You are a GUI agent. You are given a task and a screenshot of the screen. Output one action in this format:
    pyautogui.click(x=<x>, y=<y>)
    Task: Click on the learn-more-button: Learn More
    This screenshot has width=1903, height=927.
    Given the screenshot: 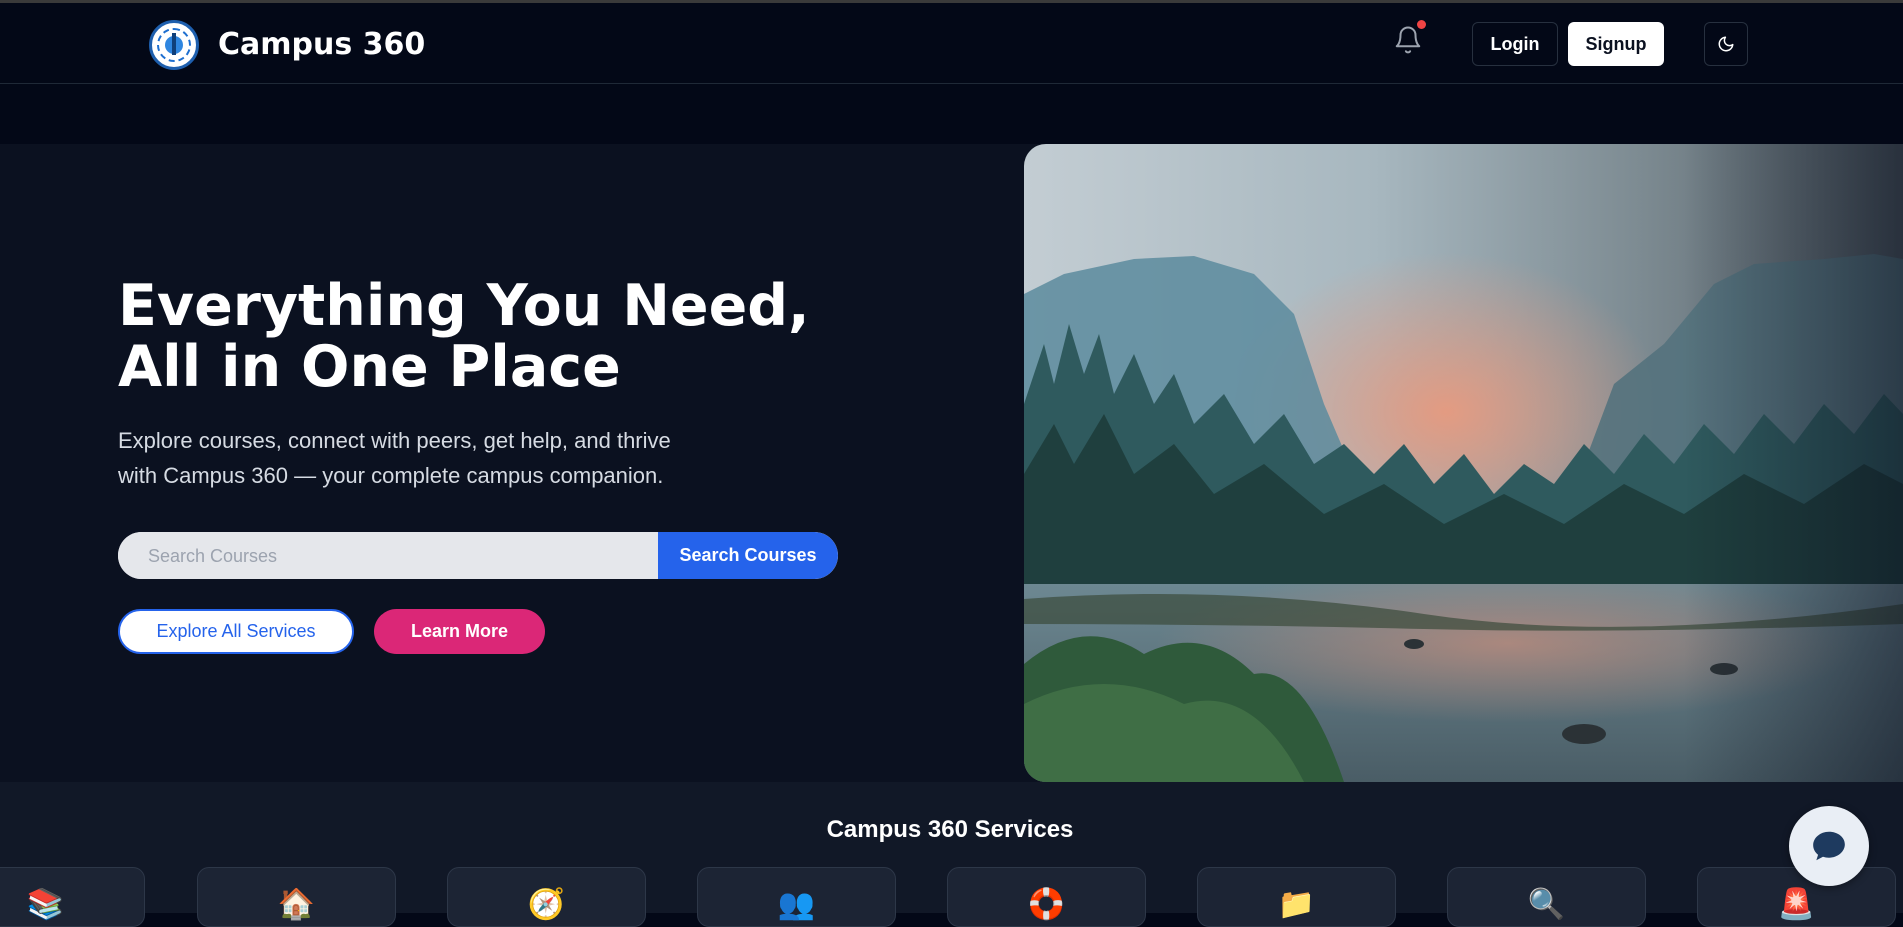 What is the action you would take?
    pyautogui.click(x=459, y=631)
    